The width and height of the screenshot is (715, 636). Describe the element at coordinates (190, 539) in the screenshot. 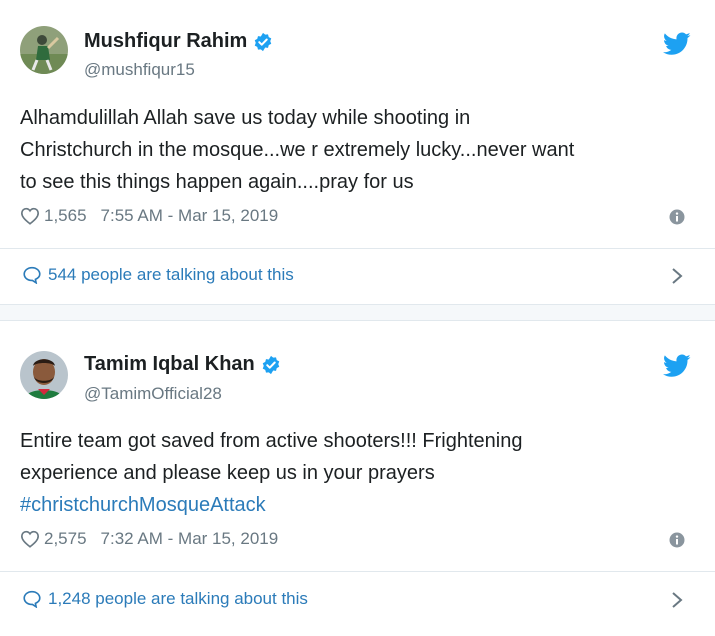

I see `tweet-timestamp: 7:32 AM - Mar 15, 2019` at that location.